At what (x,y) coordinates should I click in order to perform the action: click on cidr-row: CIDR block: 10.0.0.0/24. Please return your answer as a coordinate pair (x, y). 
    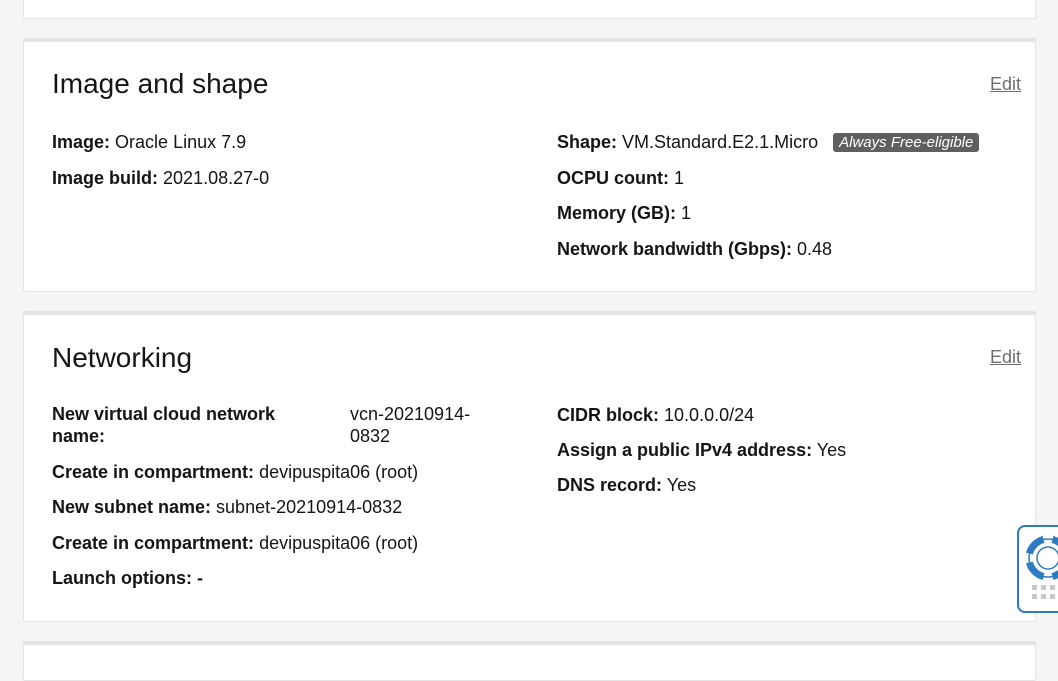
    Looking at the image, I should click on (655, 415).